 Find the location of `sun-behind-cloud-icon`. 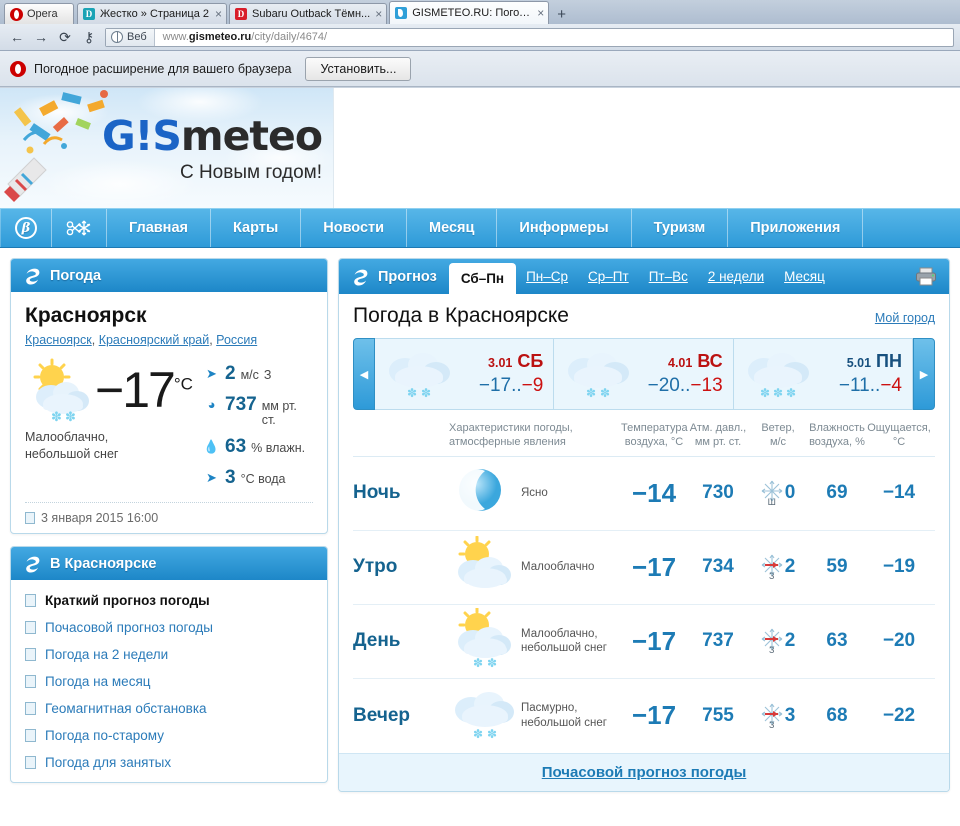

sun-behind-cloud-icon is located at coordinates (484, 561).